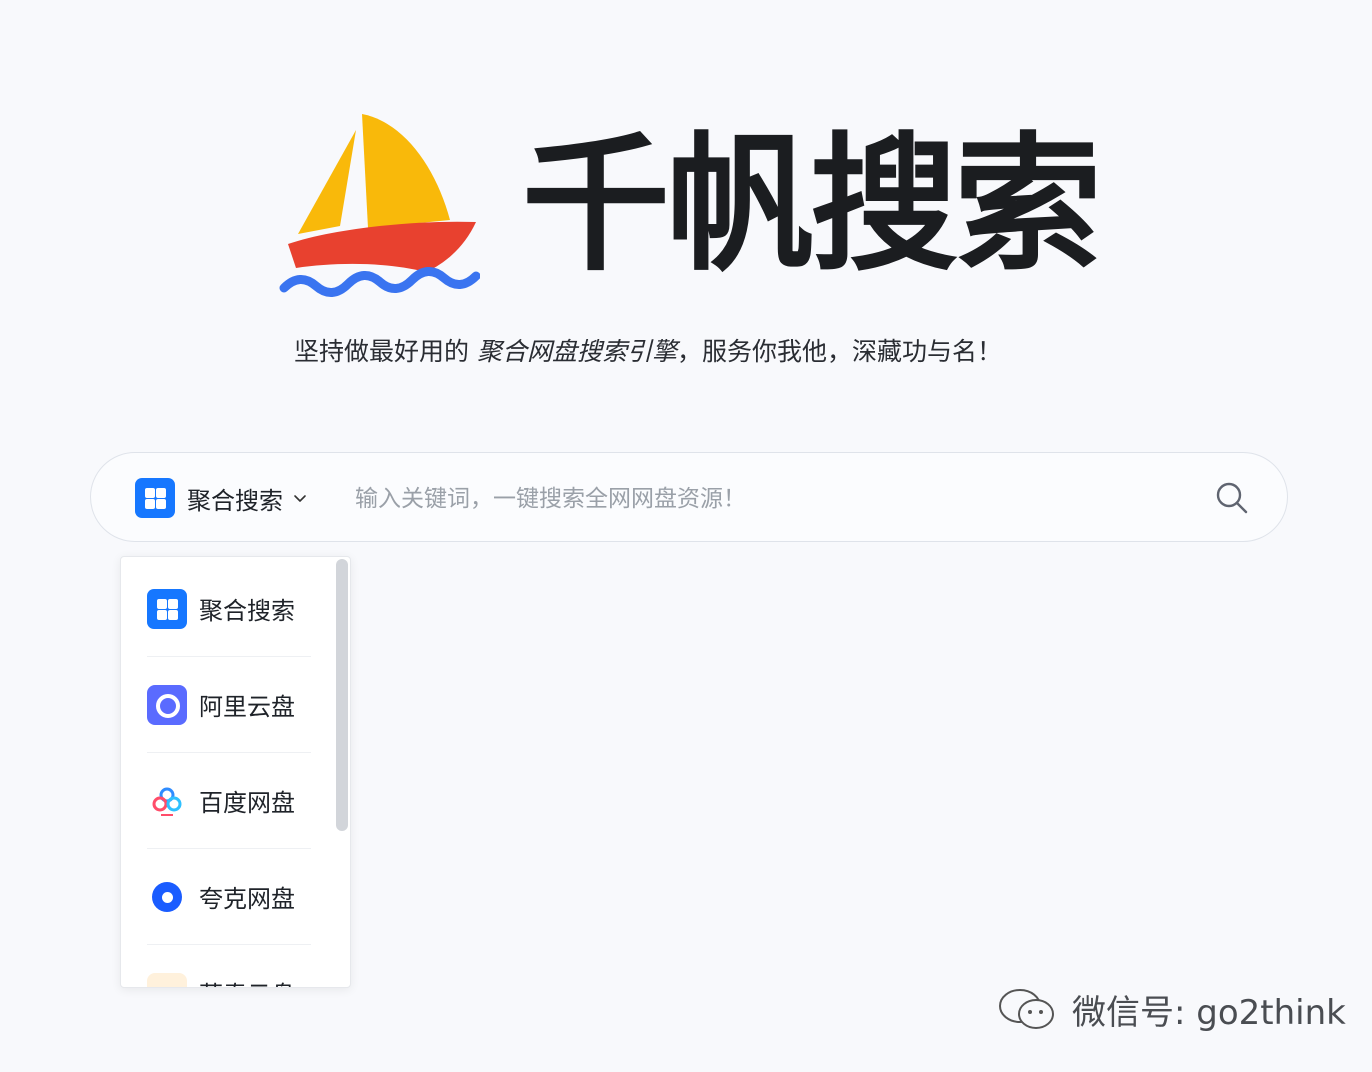 This screenshot has width=1372, height=1072. Describe the element at coordinates (812, 205) in the screenshot. I see `brand-title: 千帆搜索` at that location.